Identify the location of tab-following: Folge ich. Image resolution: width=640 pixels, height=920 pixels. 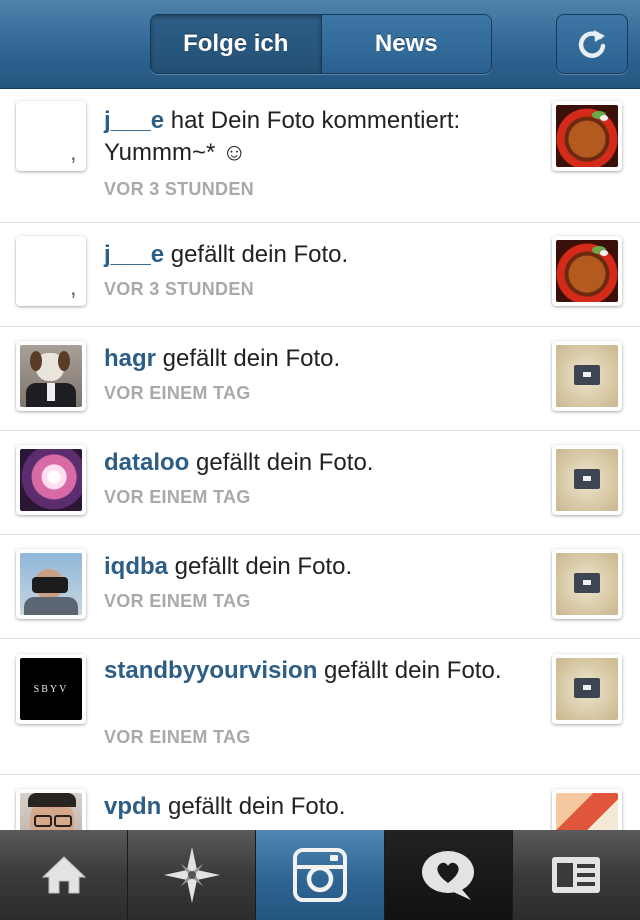
(236, 44).